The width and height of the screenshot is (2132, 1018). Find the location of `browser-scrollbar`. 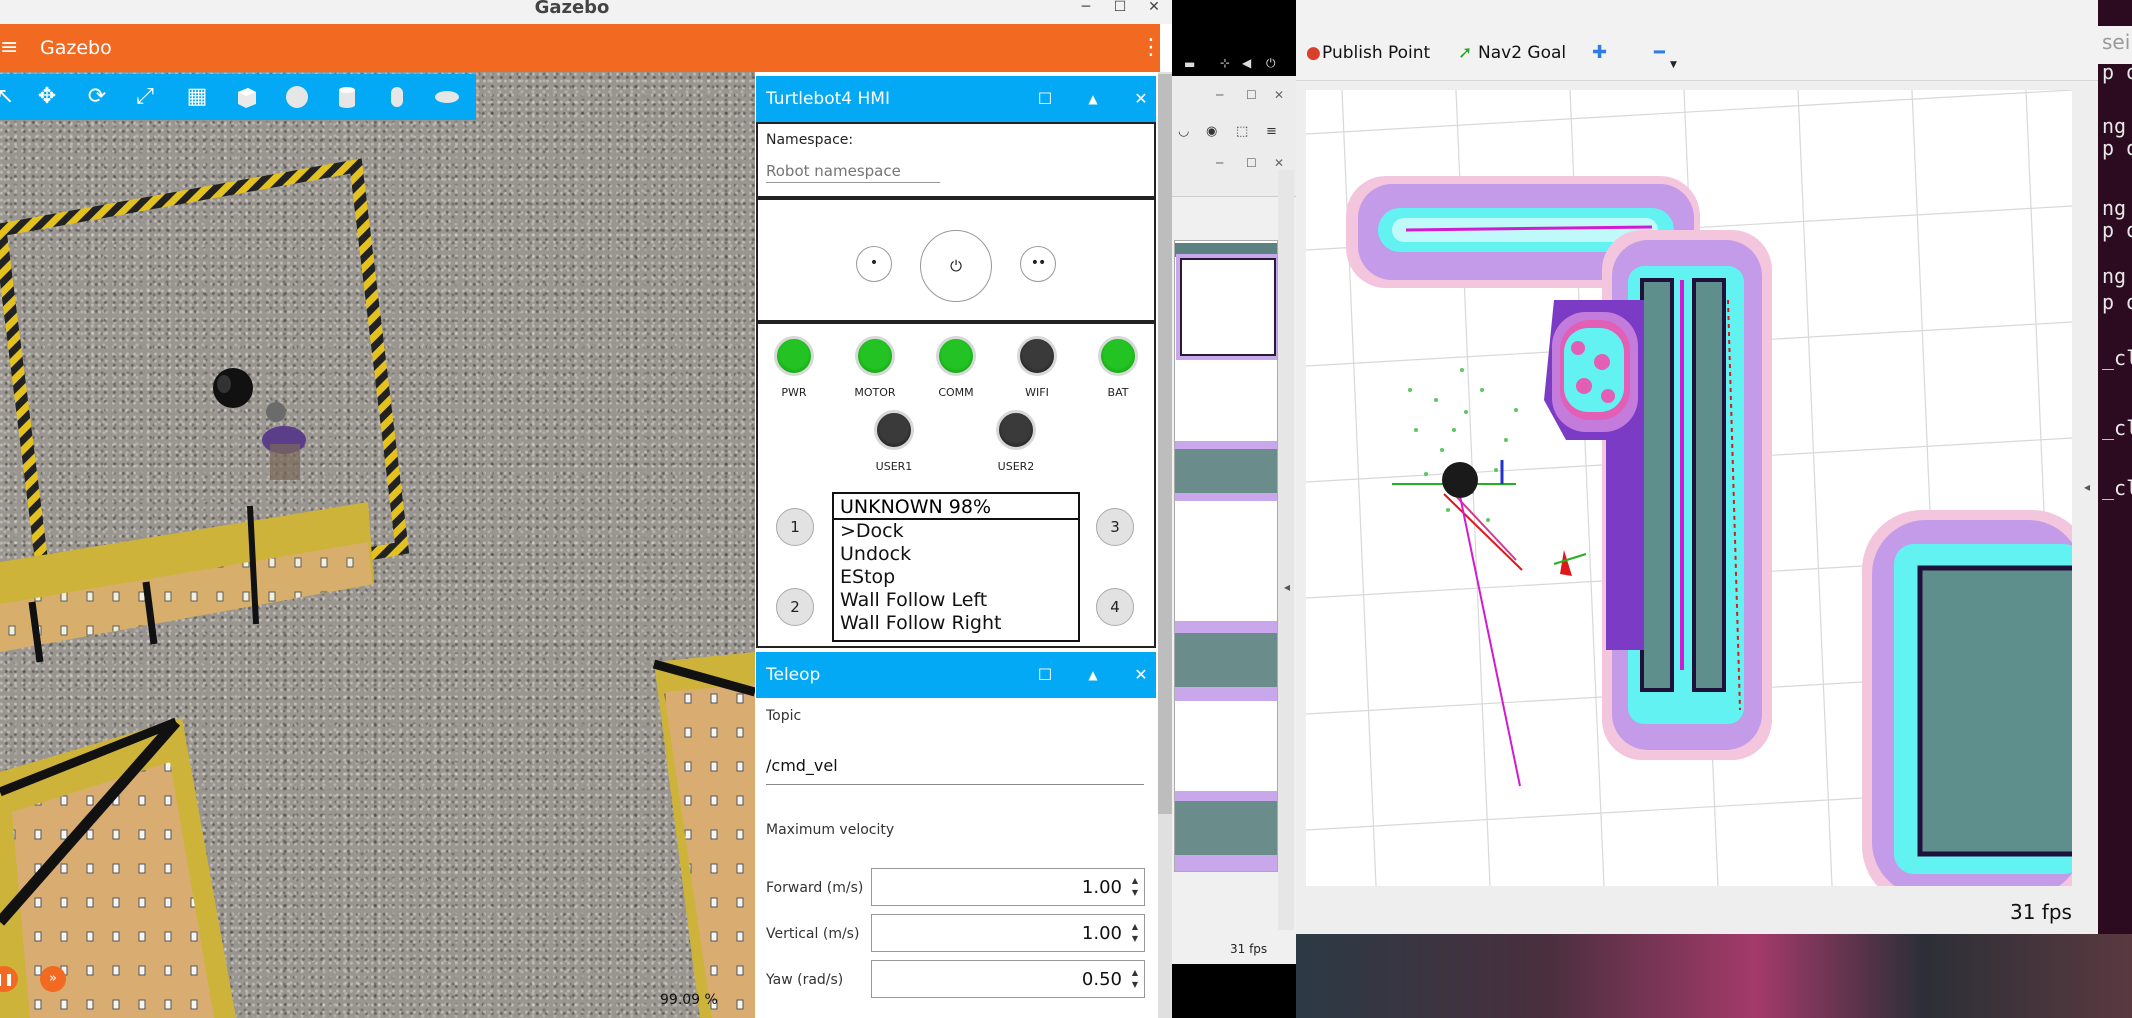

browser-scrollbar is located at coordinates (1286, 550).